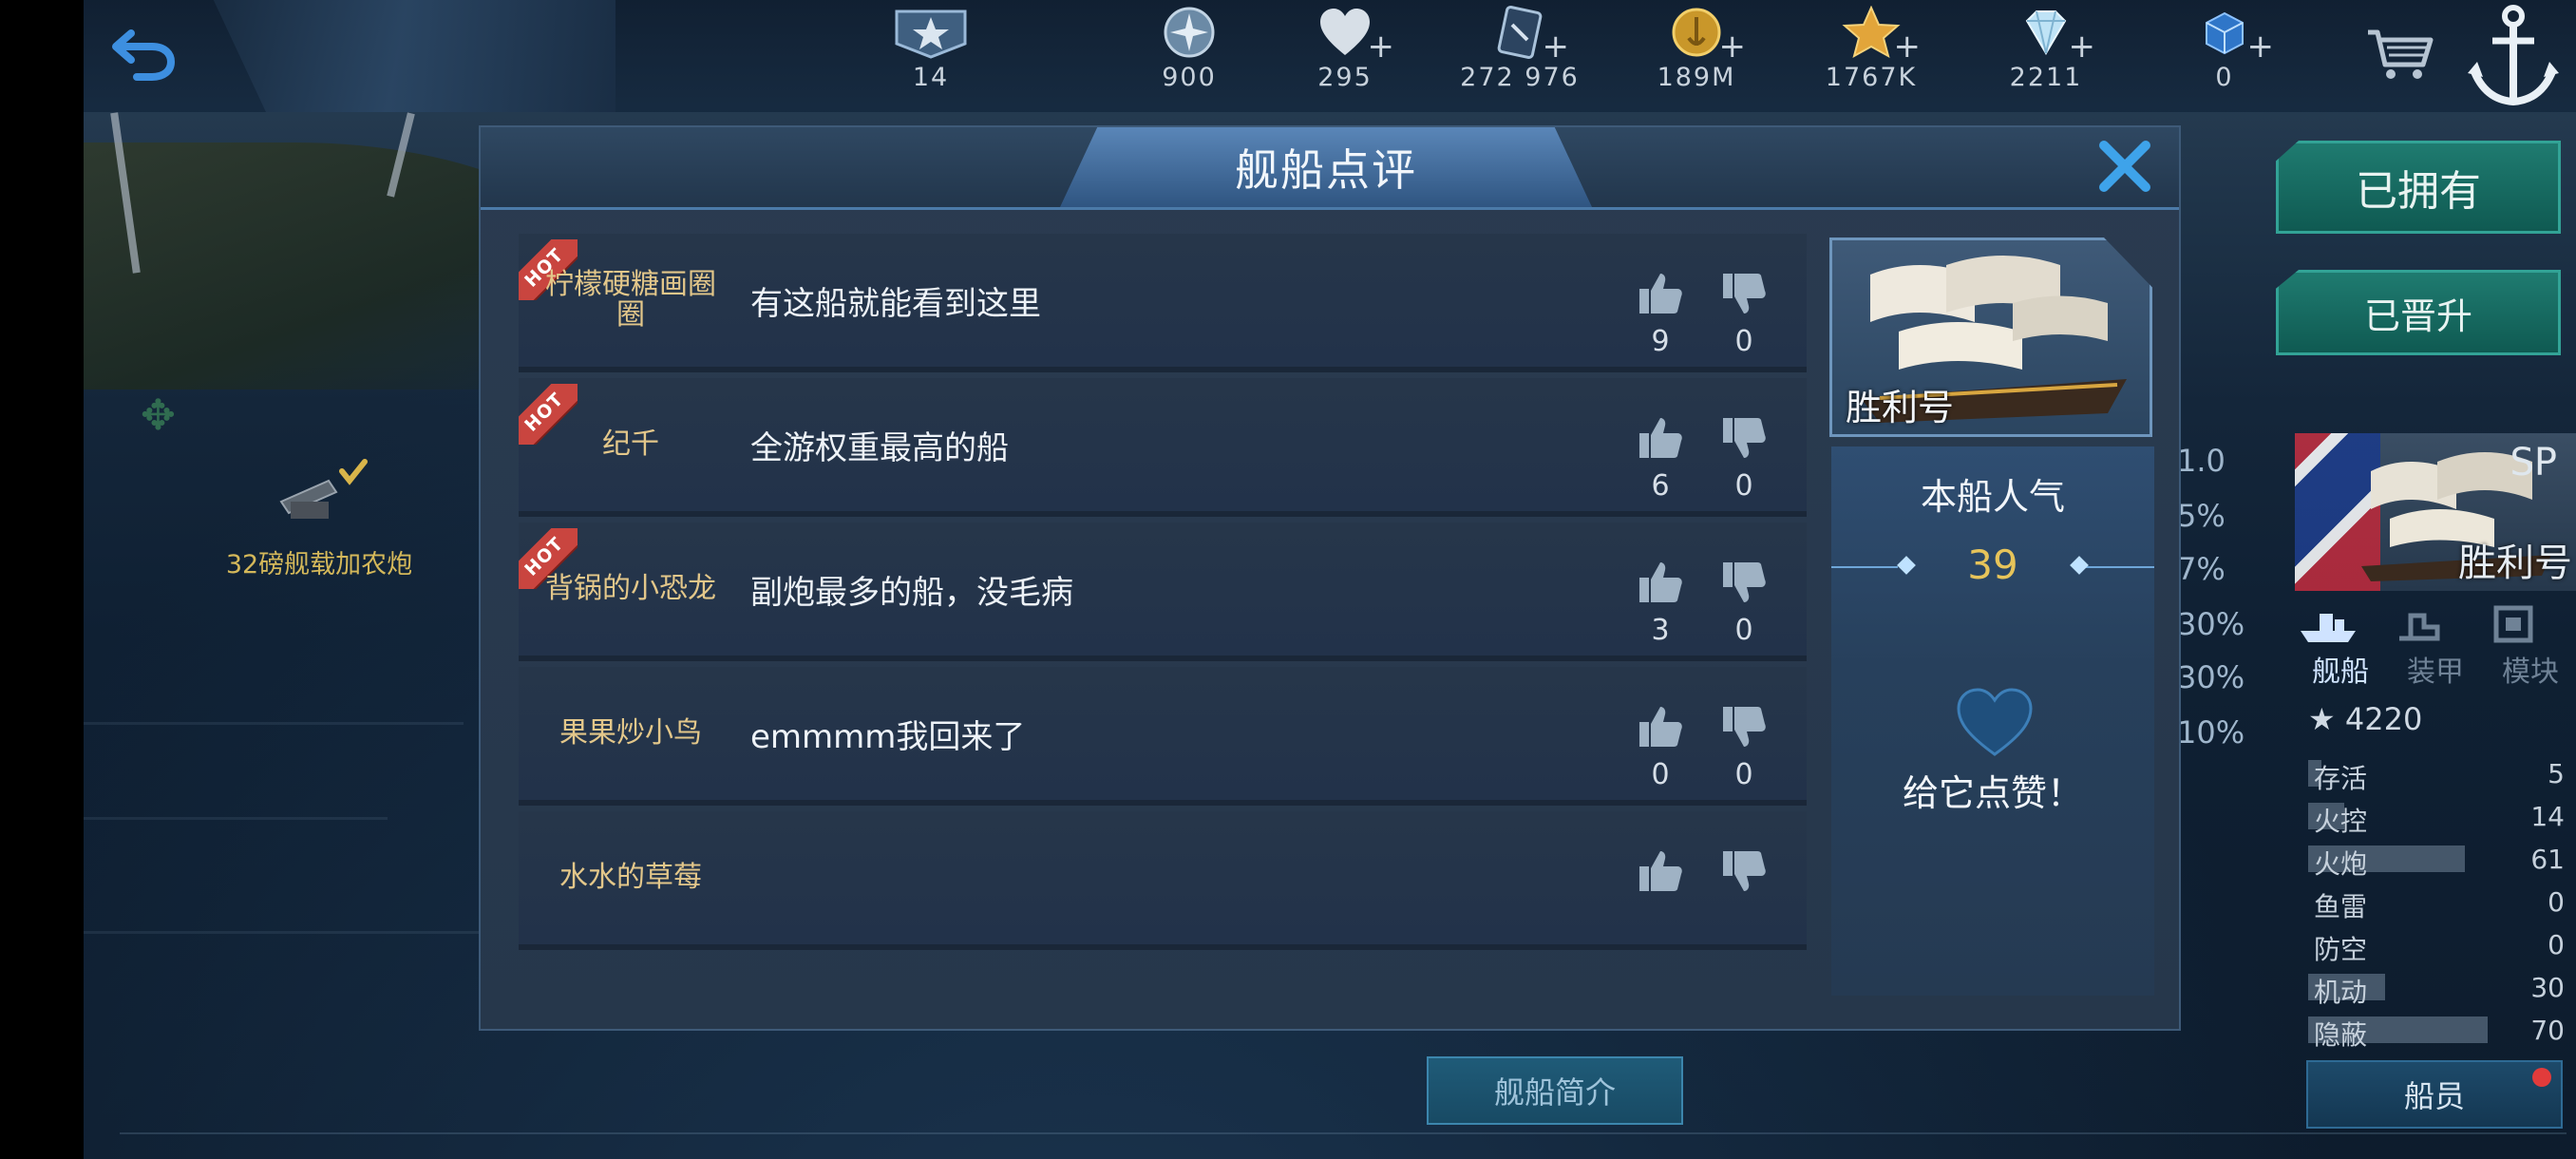  What do you see at coordinates (2125, 166) in the screenshot?
I see `close-button` at bounding box center [2125, 166].